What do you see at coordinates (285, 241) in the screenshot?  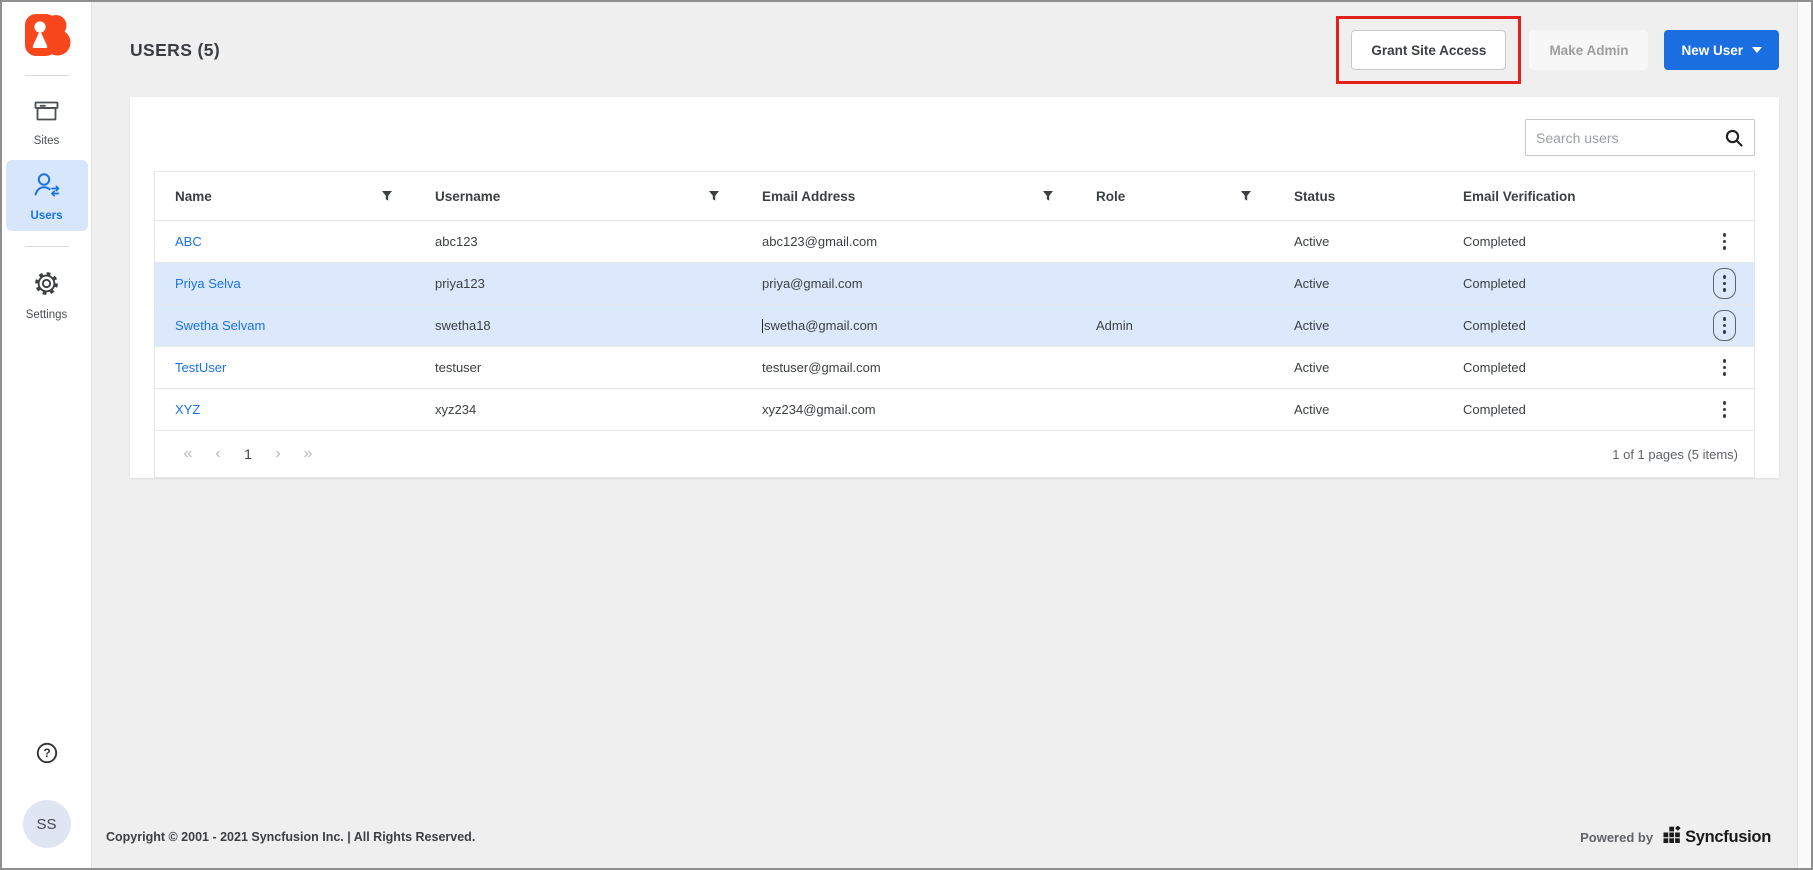 I see `name-cell: ABC` at bounding box center [285, 241].